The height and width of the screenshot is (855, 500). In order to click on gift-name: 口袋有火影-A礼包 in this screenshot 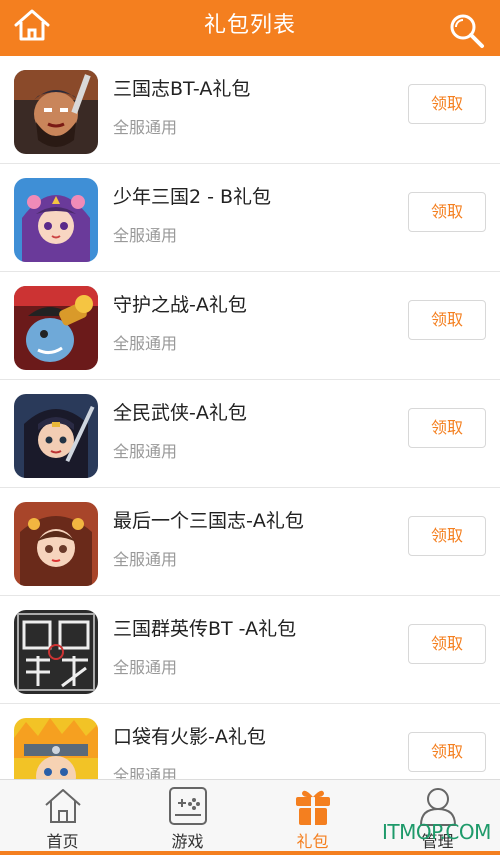, I will do `click(189, 737)`.